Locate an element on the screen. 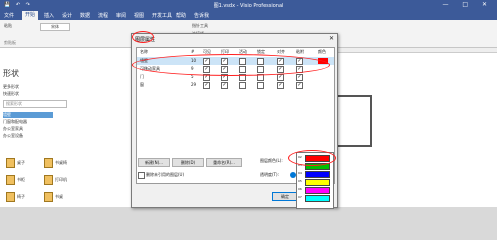 The image size is (497, 240). more-shapes-link: 更多形状 is located at coordinates (11, 87).